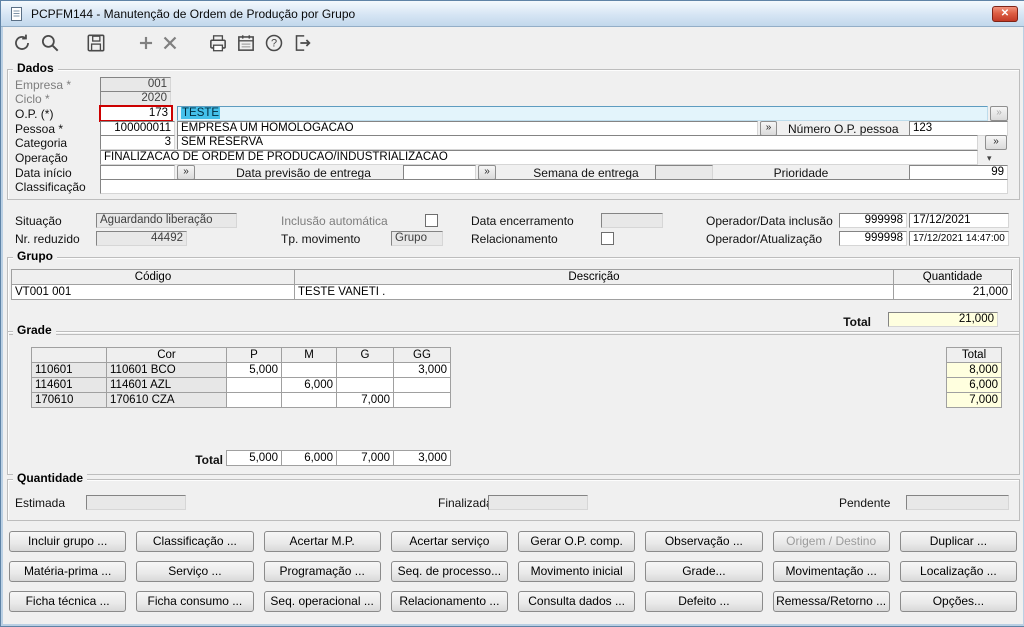  I want to click on pessoa-name-field: EMPRESA UM HOMOLOGACAO, so click(467, 128).